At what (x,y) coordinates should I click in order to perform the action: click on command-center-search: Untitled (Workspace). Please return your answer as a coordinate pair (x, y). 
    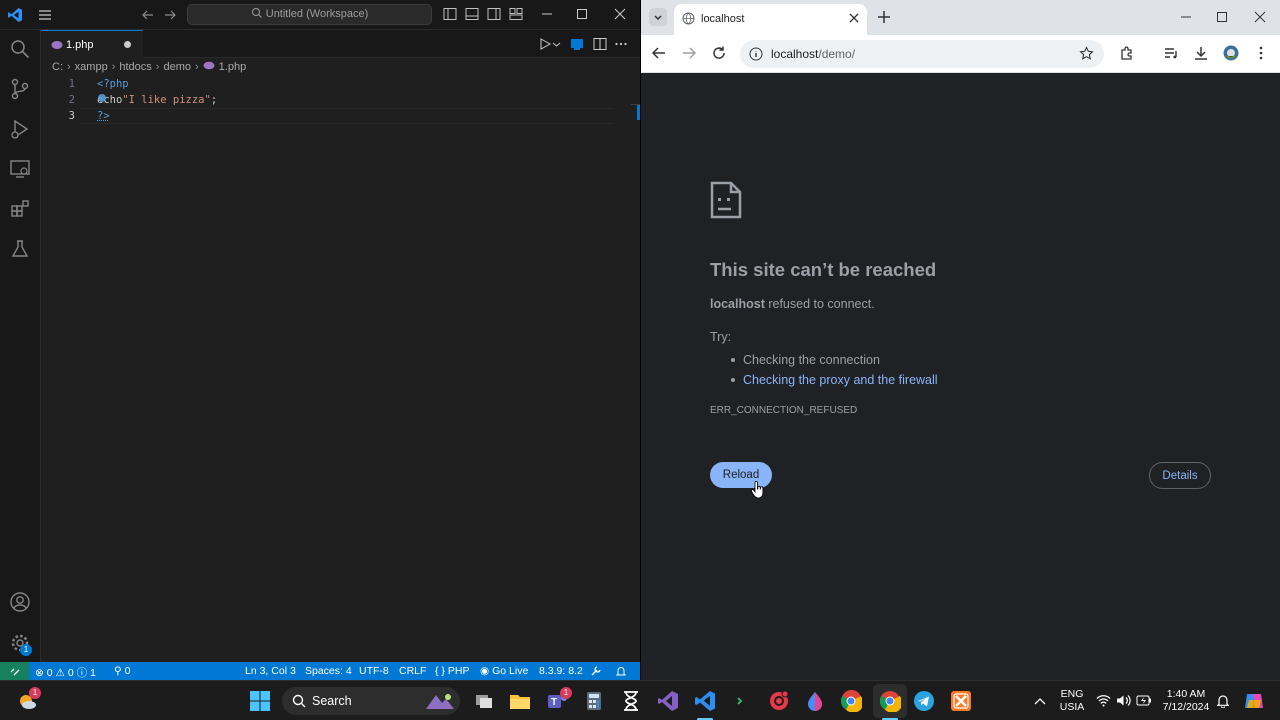
    Looking at the image, I should click on (309, 14).